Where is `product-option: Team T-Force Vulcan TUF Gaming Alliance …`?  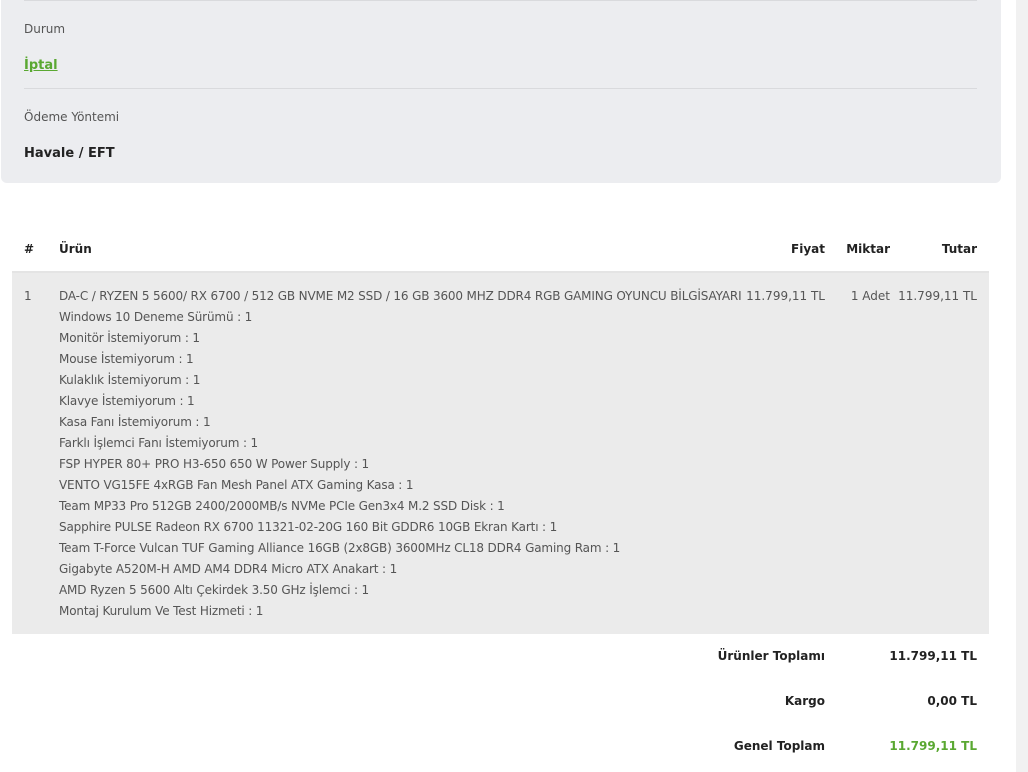
product-option: Team T-Force Vulcan TUF Gaming Alliance … is located at coordinates (340, 548).